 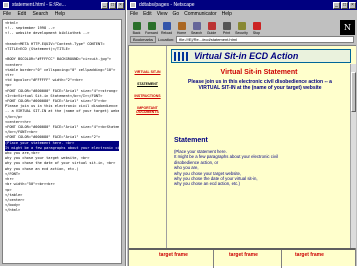 What do you see at coordinates (309, 255) in the screenshot?
I see `footer-target-frame-right: target frame` at bounding box center [309, 255].